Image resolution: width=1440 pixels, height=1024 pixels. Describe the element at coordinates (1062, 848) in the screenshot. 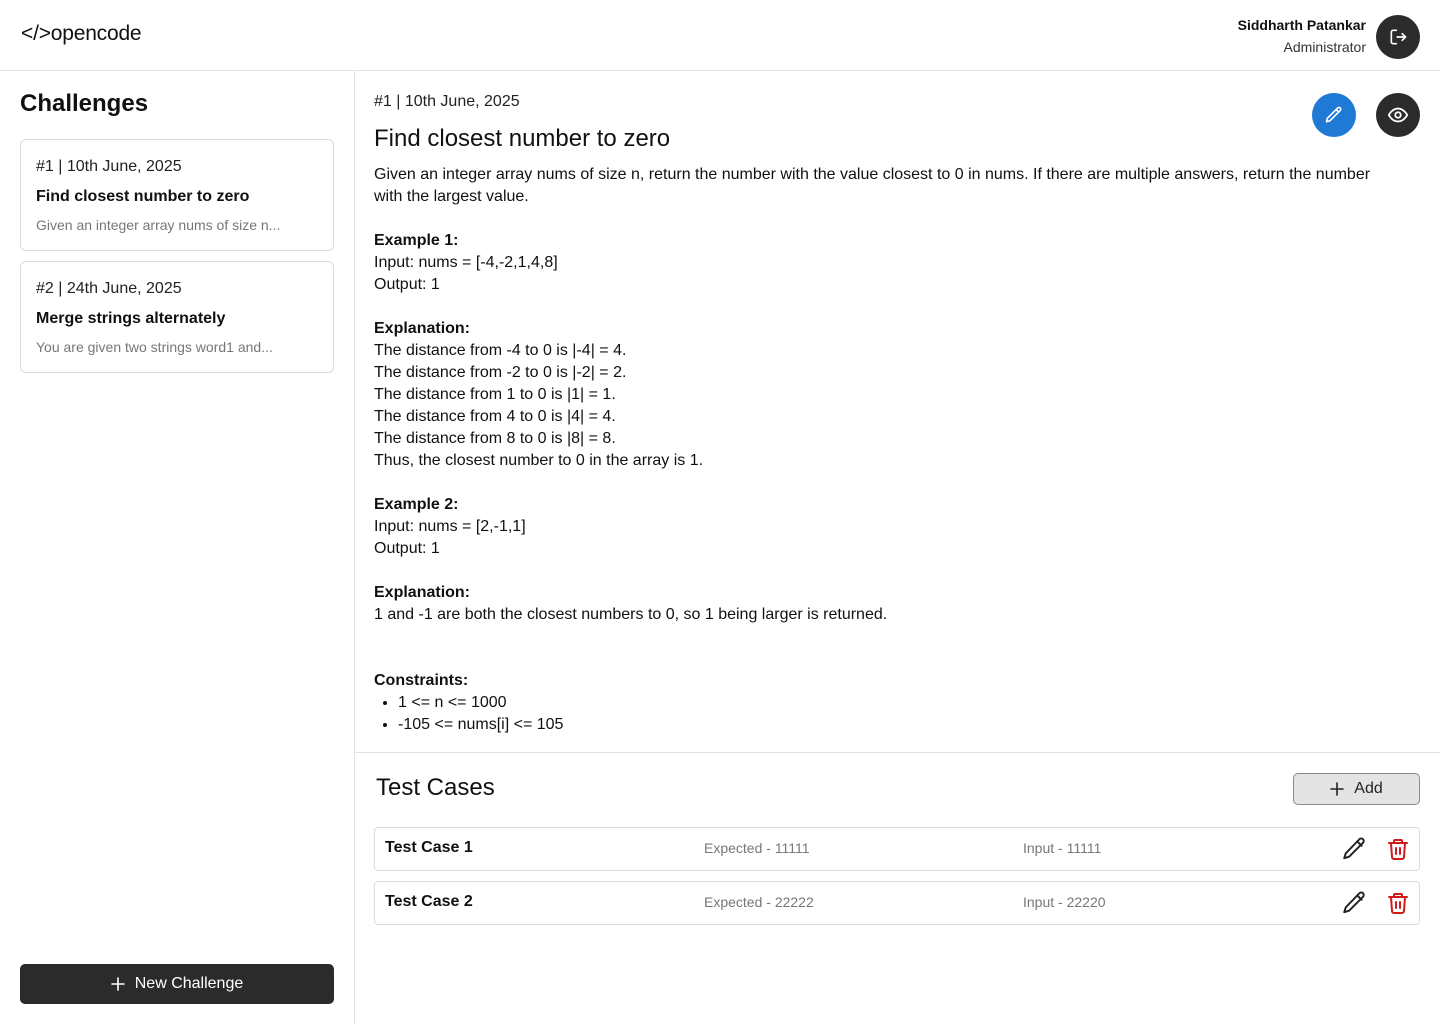

I see `test-case-input: Input - 11111` at that location.